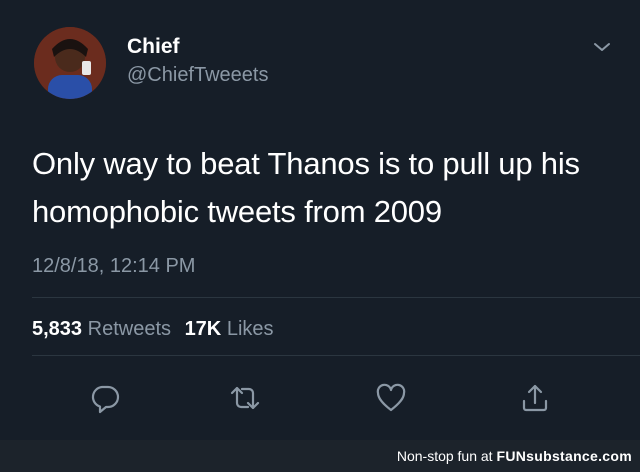 The image size is (640, 472). Describe the element at coordinates (320, 401) in the screenshot. I see `tweet-actions` at that location.